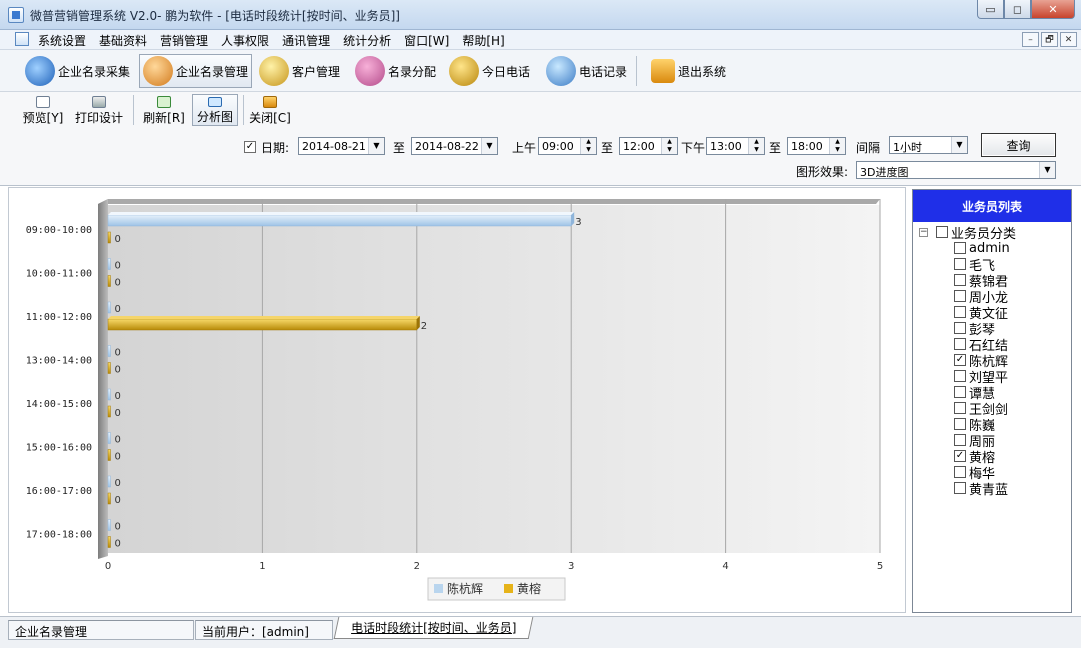 Image resolution: width=1081 pixels, height=648 pixels. I want to click on menu-system-settings: 系统设置, so click(65, 40).